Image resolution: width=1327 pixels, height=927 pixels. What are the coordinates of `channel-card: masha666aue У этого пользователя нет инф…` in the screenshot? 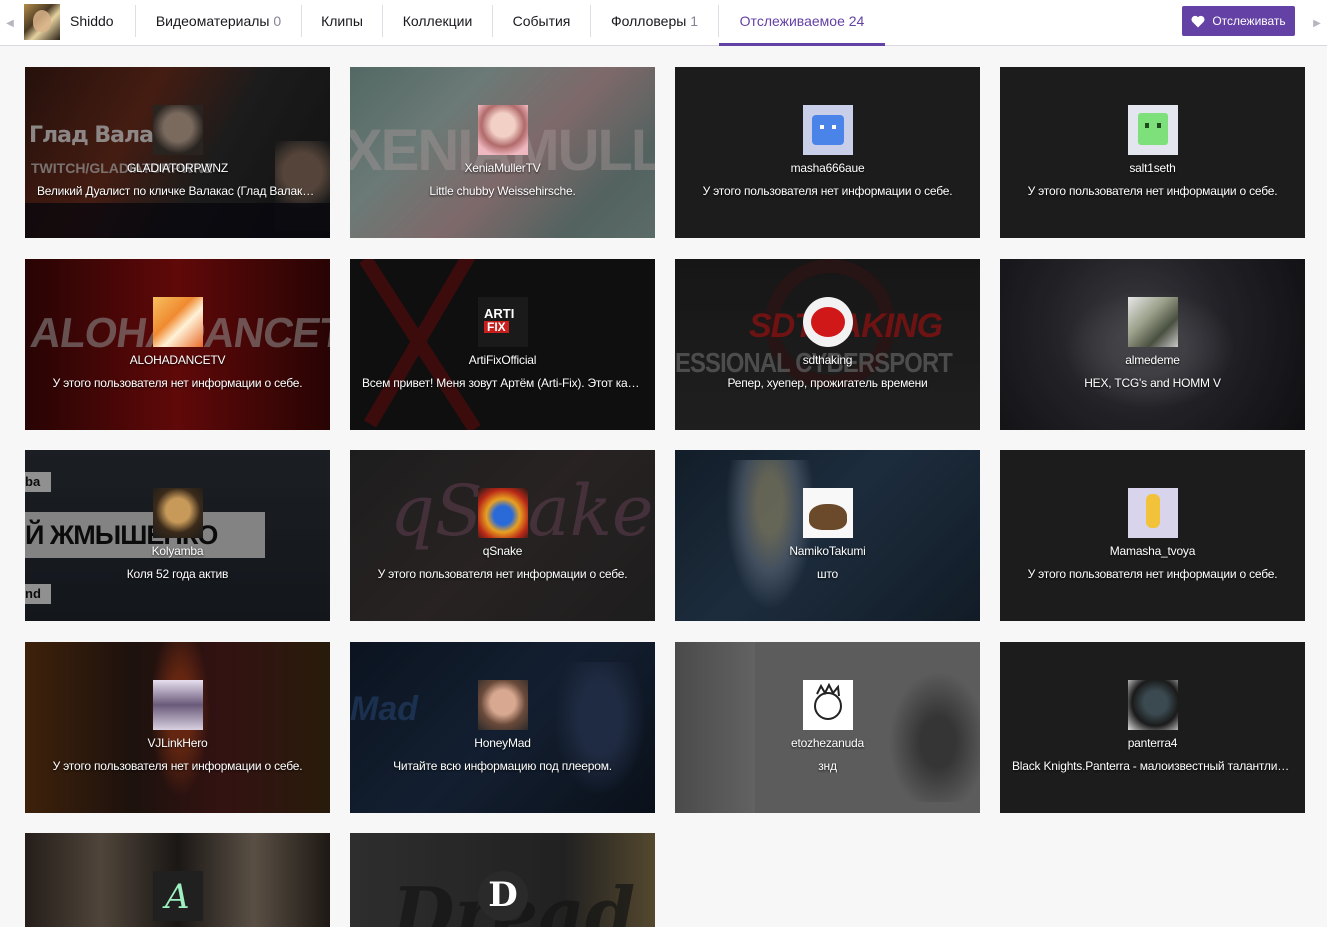 It's located at (827, 152).